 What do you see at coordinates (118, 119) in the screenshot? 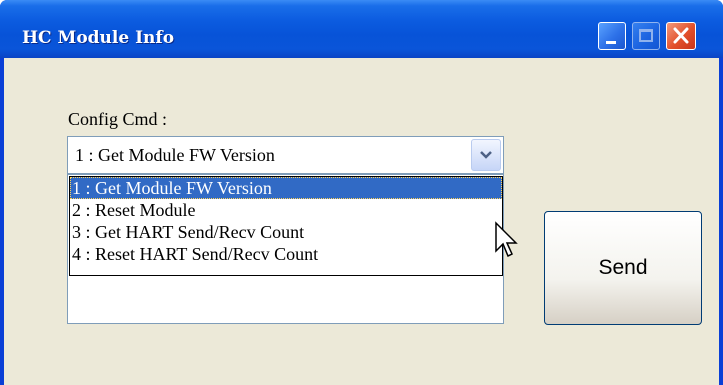
I see `config-cmd-label: Config Cmd :` at bounding box center [118, 119].